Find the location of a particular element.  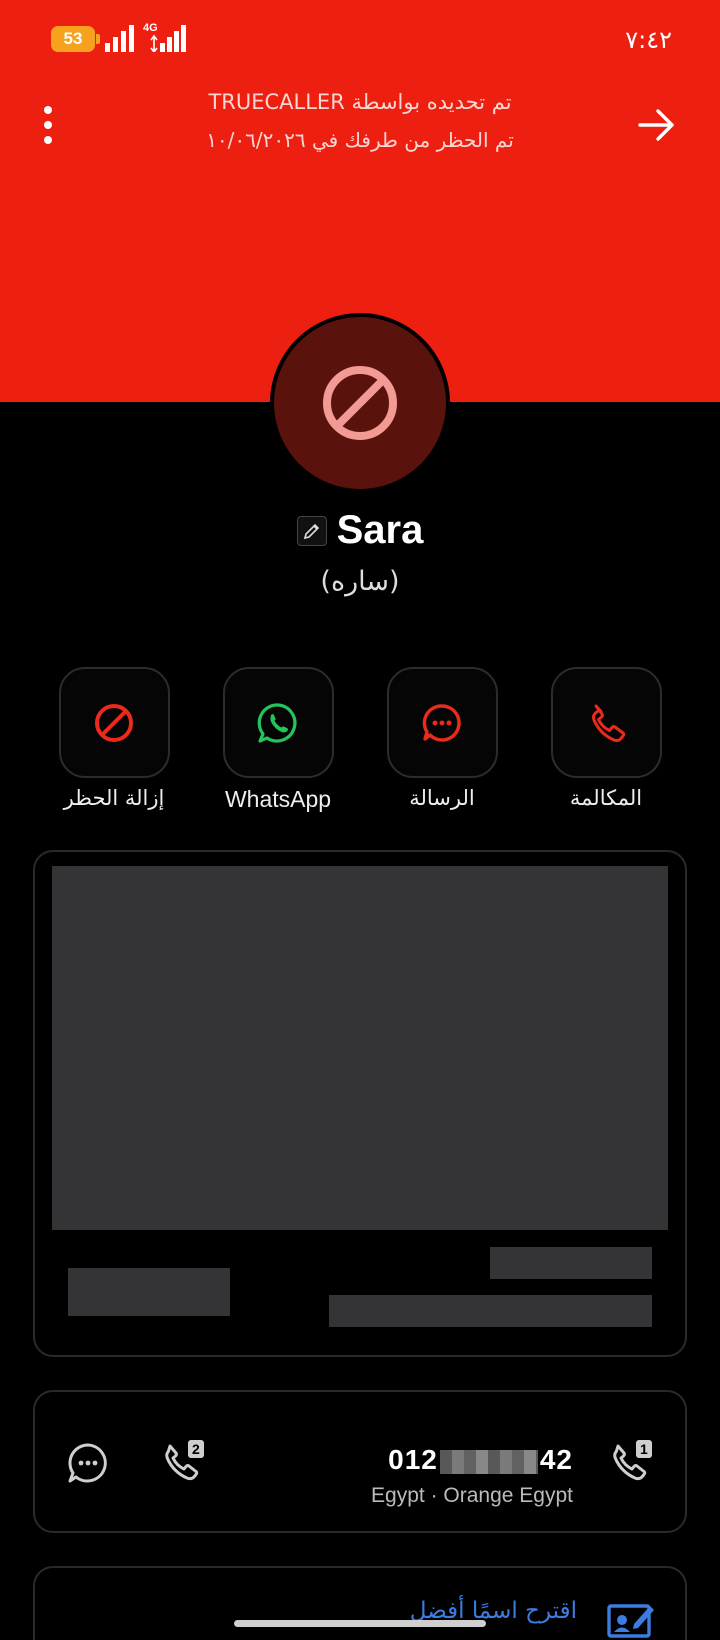

unblock-icon is located at coordinates (114, 722).